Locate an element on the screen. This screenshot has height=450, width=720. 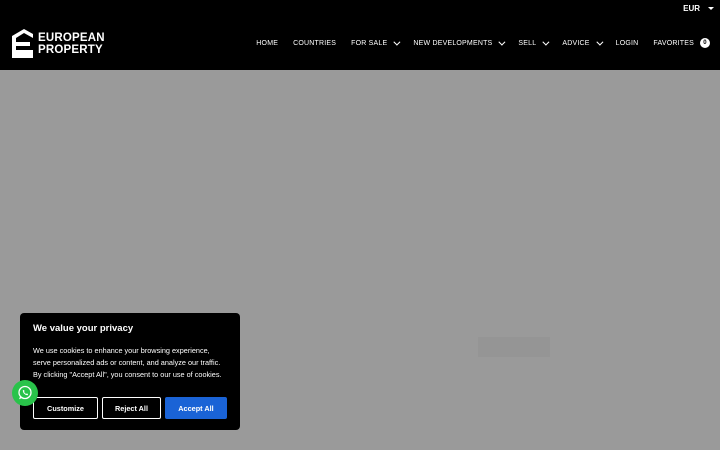
customize-button: Customize is located at coordinates (65, 408).